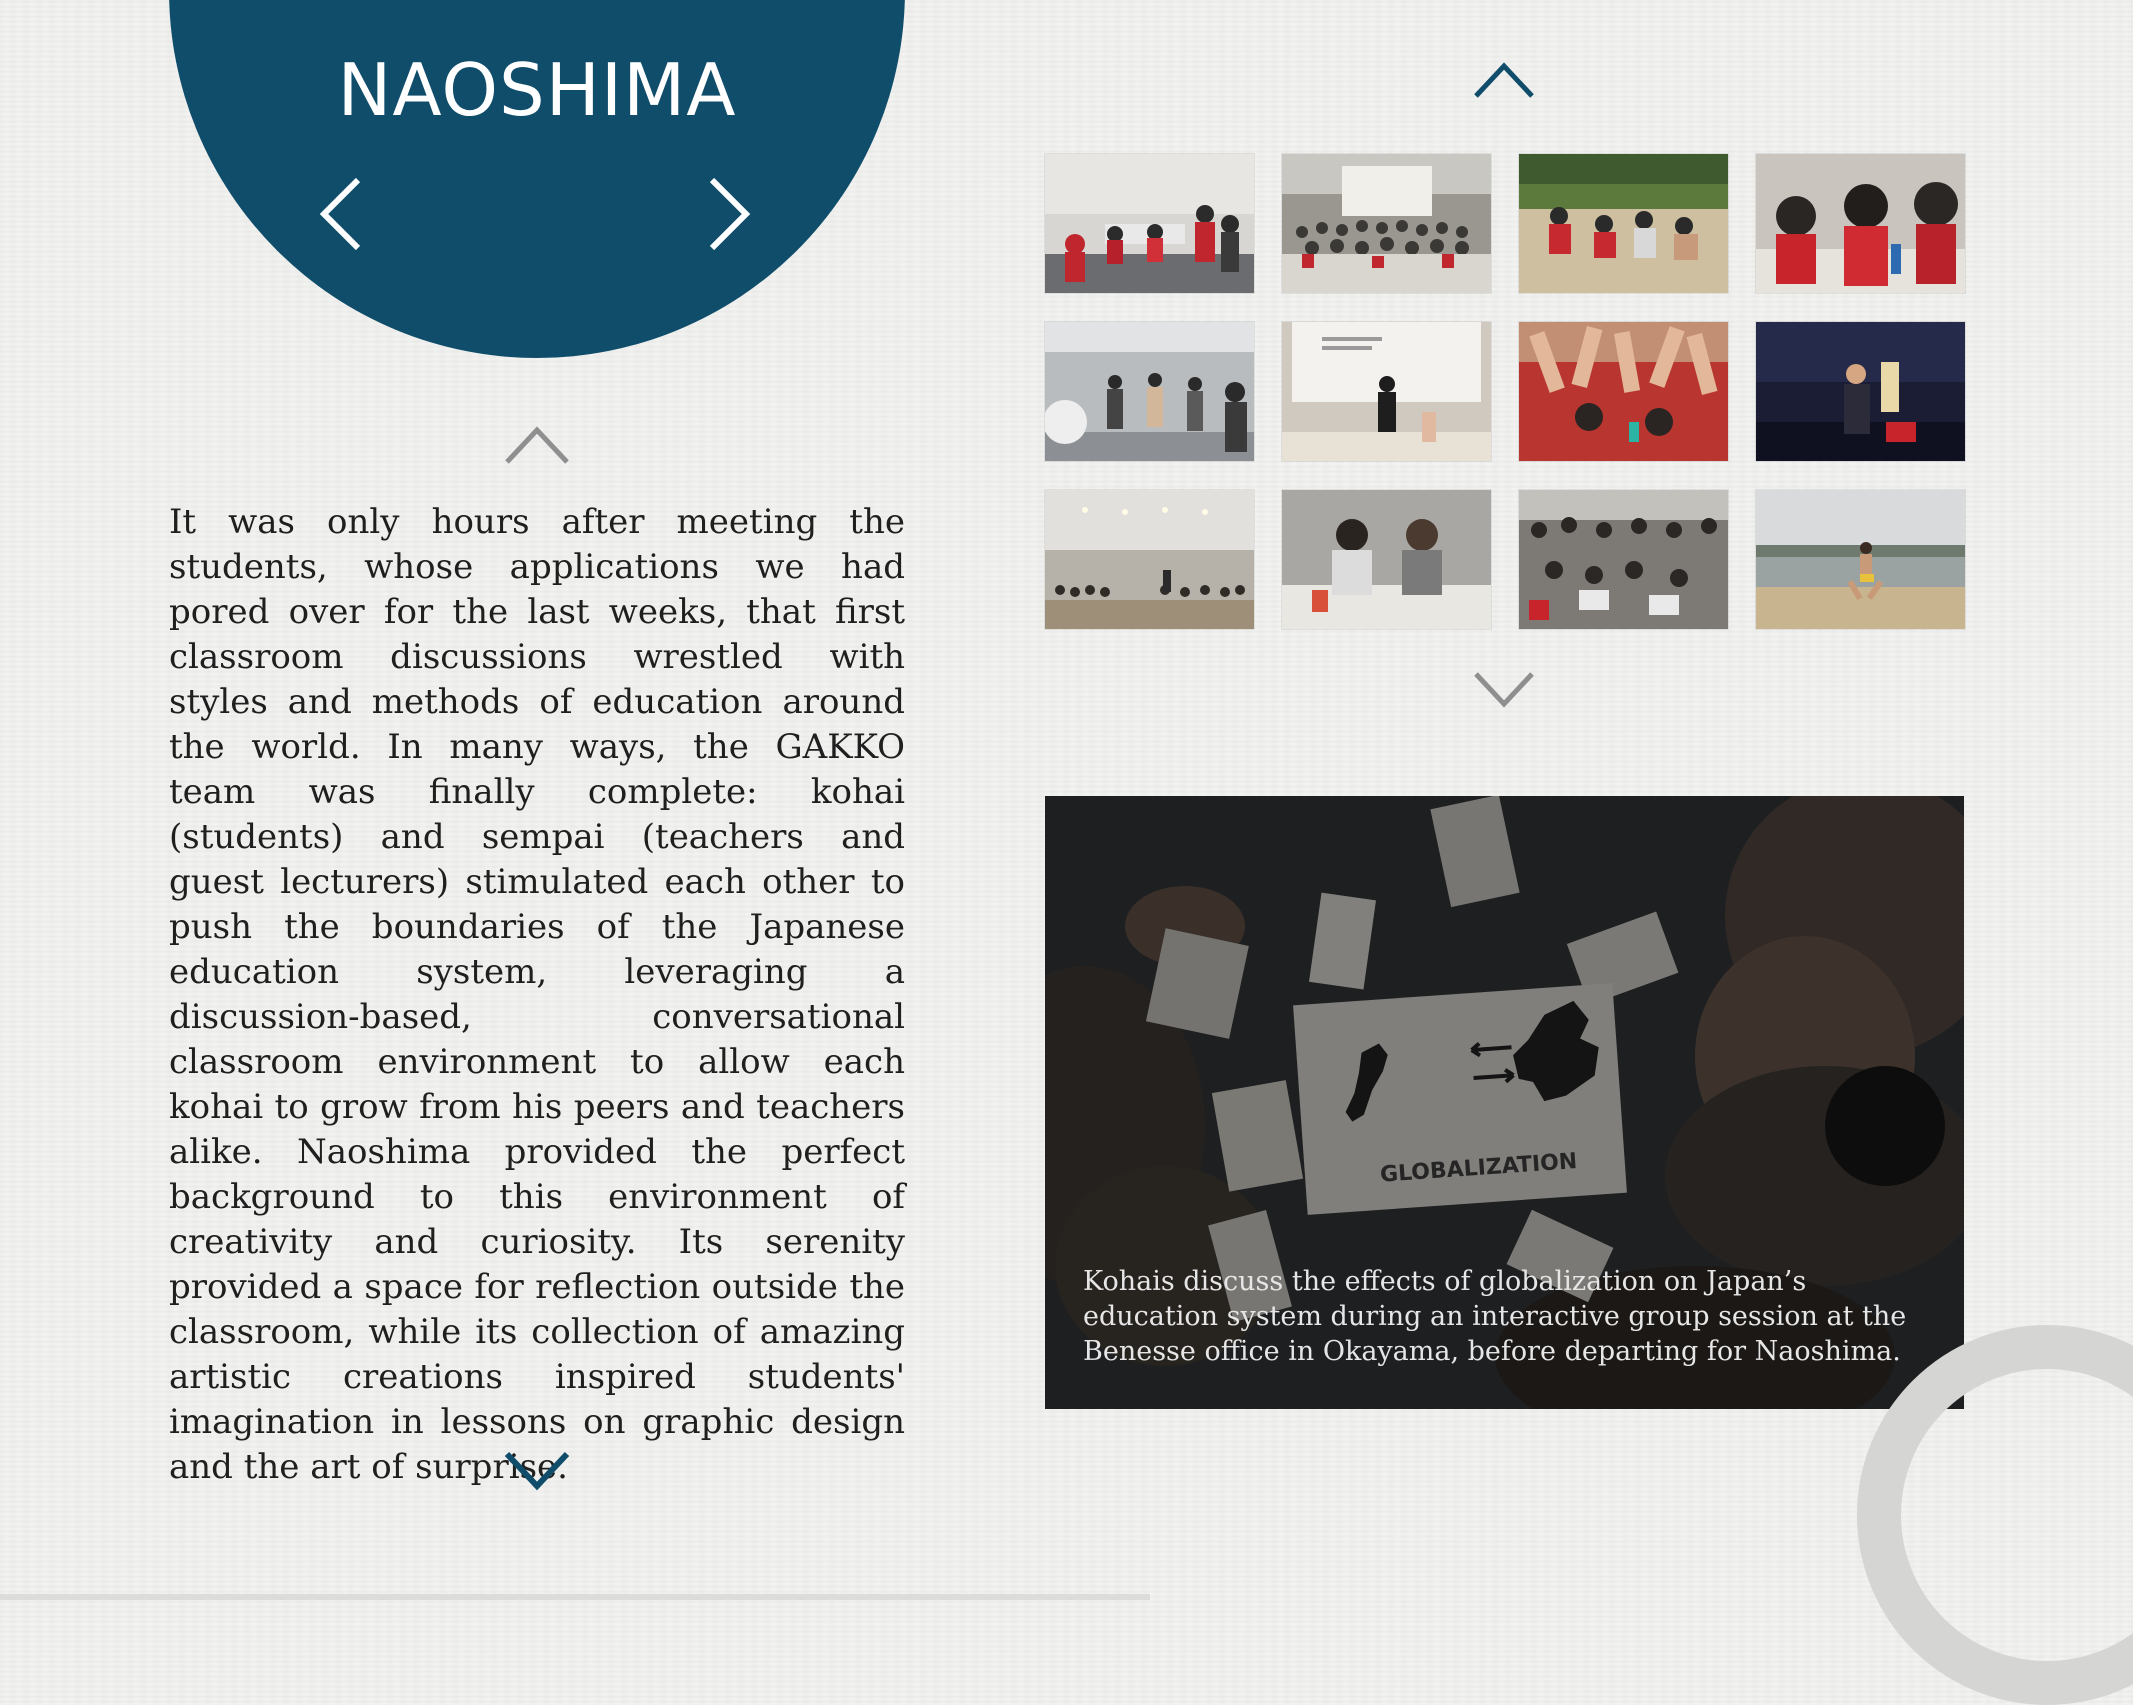 The width and height of the screenshot is (2133, 1705). What do you see at coordinates (537, 444) in the screenshot?
I see `text-scroll-up-icon` at bounding box center [537, 444].